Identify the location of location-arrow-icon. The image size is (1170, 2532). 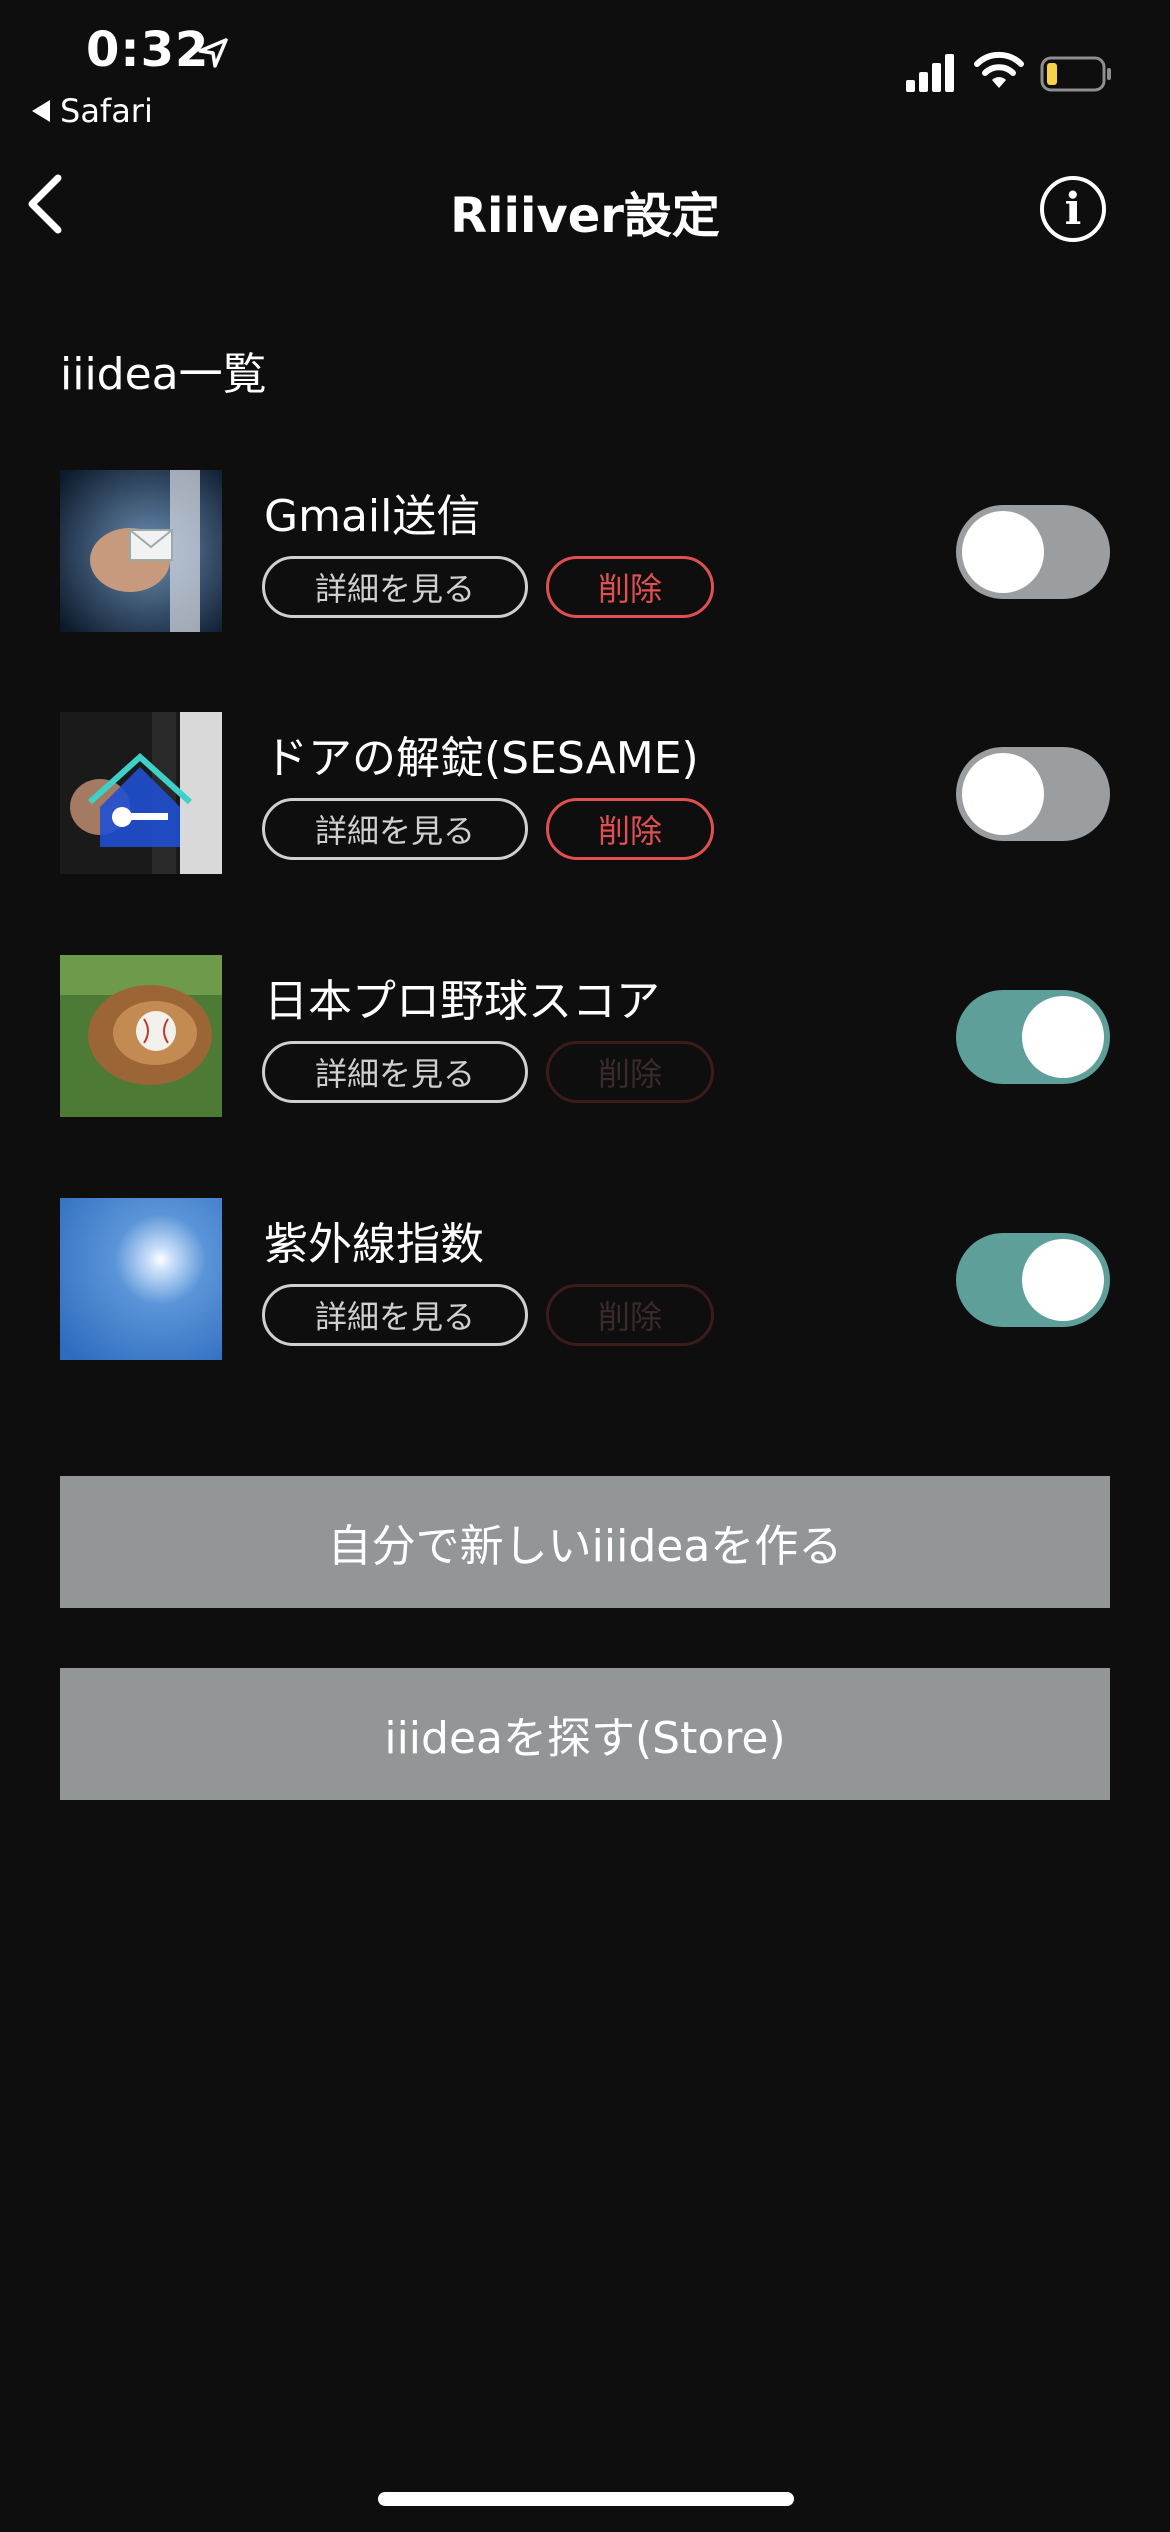
(213, 53).